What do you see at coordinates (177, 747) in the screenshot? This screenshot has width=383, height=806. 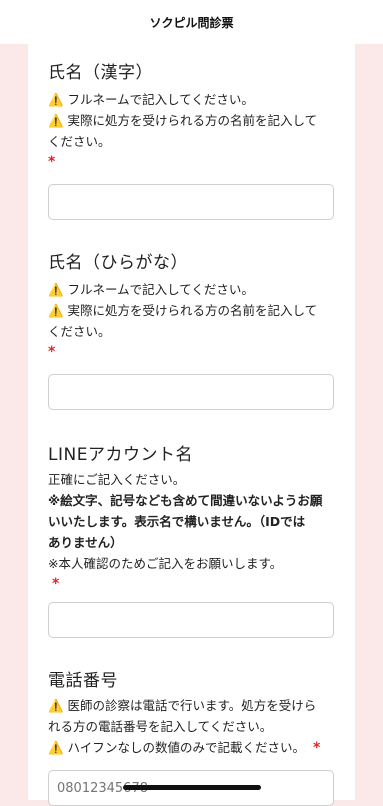 I see `note-text: ⚠️ ハイフンなしの数値のみで記載ください。` at bounding box center [177, 747].